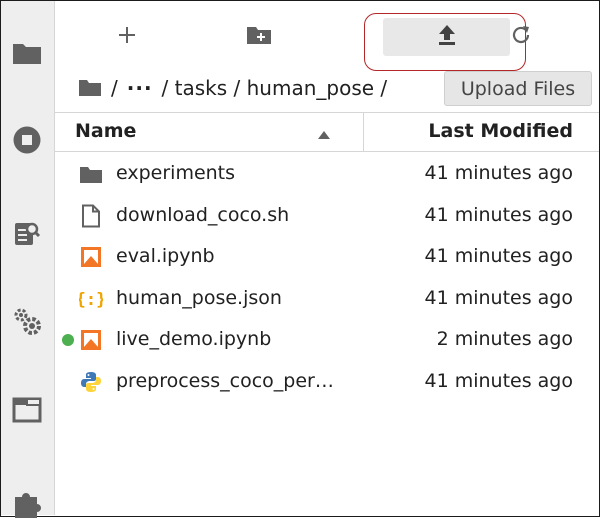 The width and height of the screenshot is (600, 521). I want to click on list-item: download_coco.sh 41 minutes ago, so click(327, 216).